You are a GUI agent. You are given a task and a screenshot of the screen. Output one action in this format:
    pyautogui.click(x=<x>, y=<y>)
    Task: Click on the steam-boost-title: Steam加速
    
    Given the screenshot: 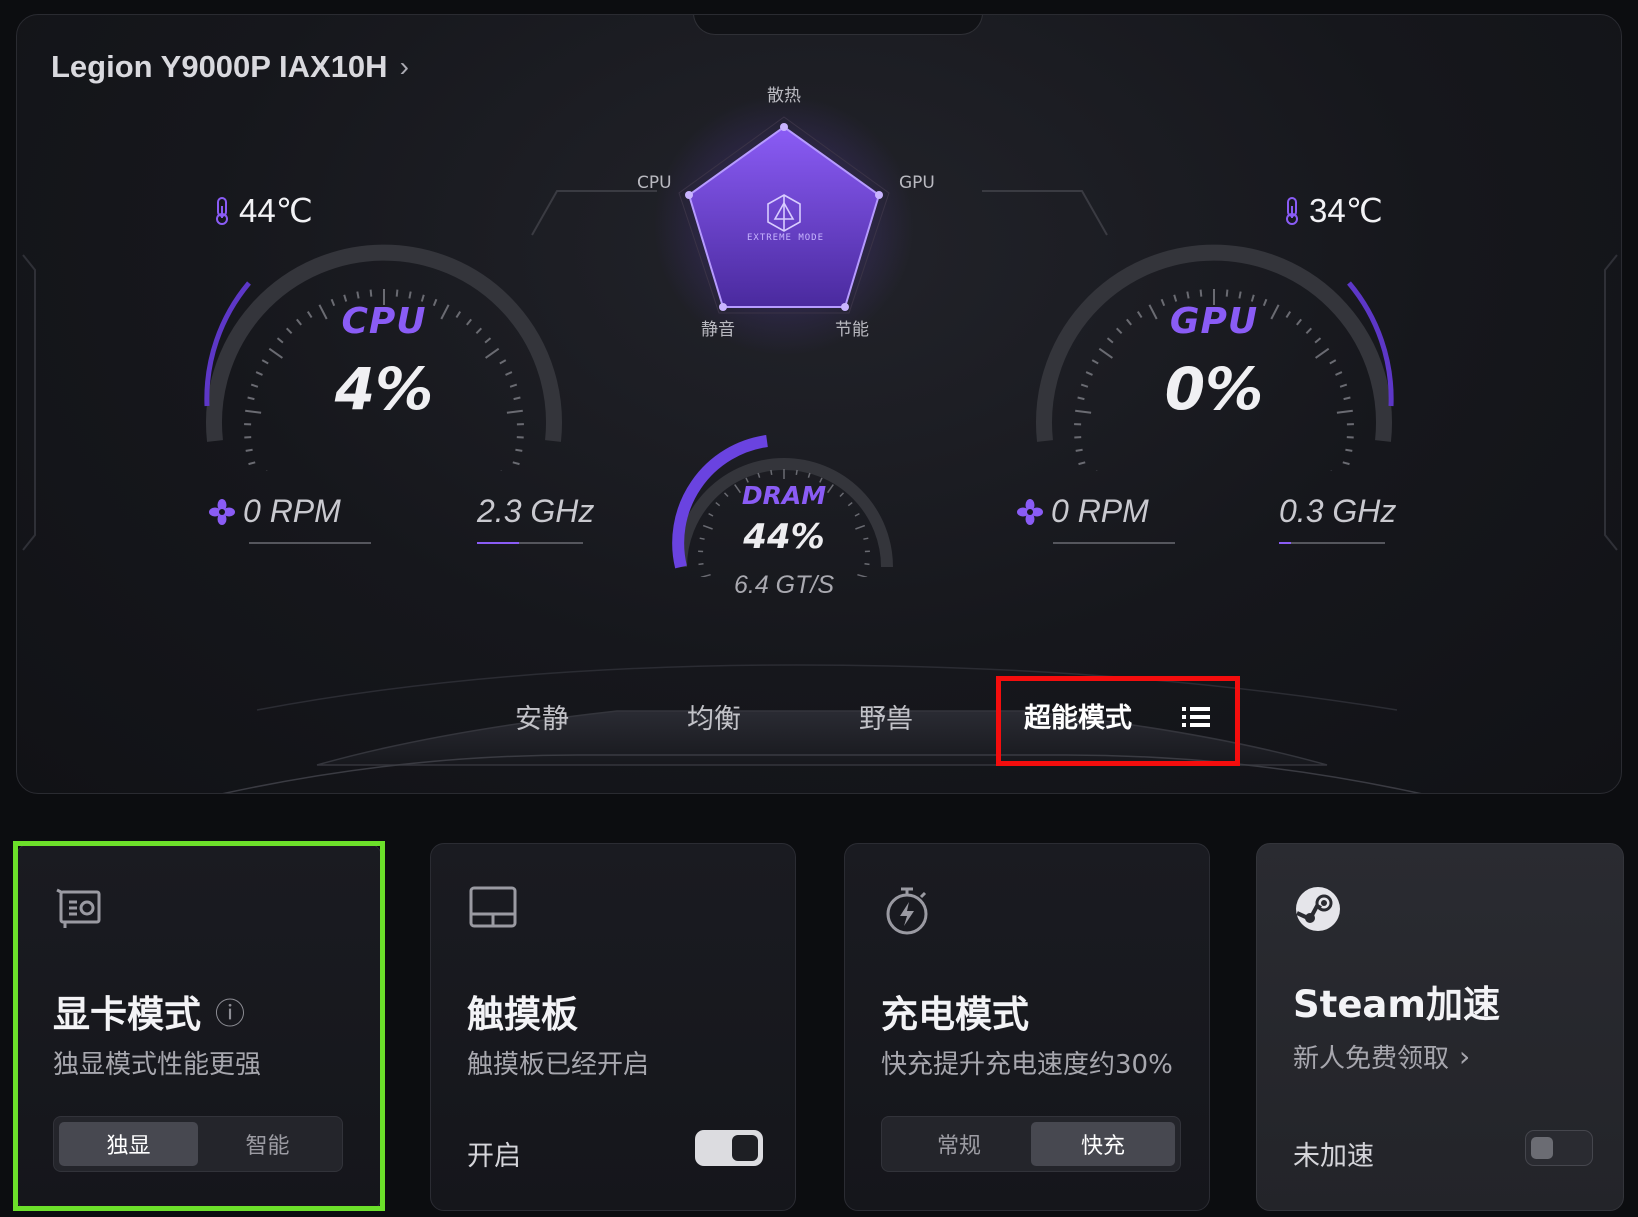 What is the action you would take?
    pyautogui.click(x=1396, y=1004)
    